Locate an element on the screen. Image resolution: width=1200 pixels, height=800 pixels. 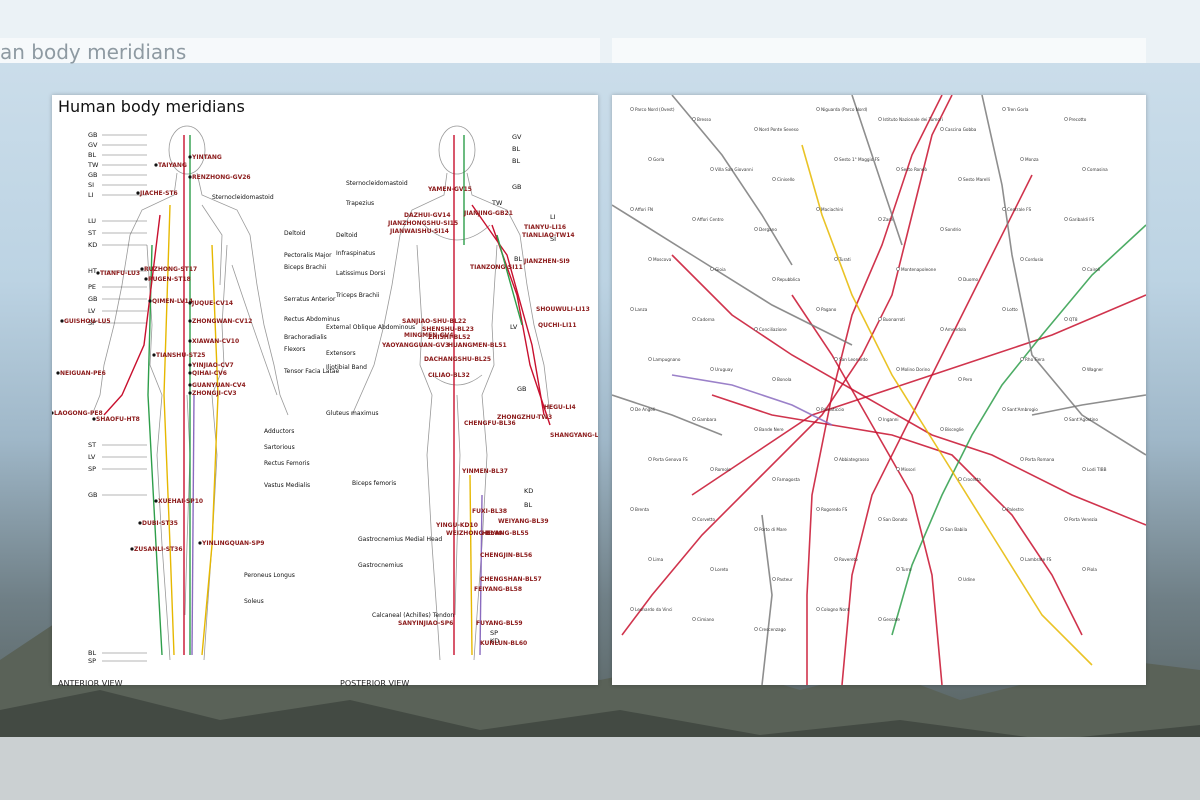
posterior-point-label: JIANJING-GB21 is located at coordinates (488, 213).